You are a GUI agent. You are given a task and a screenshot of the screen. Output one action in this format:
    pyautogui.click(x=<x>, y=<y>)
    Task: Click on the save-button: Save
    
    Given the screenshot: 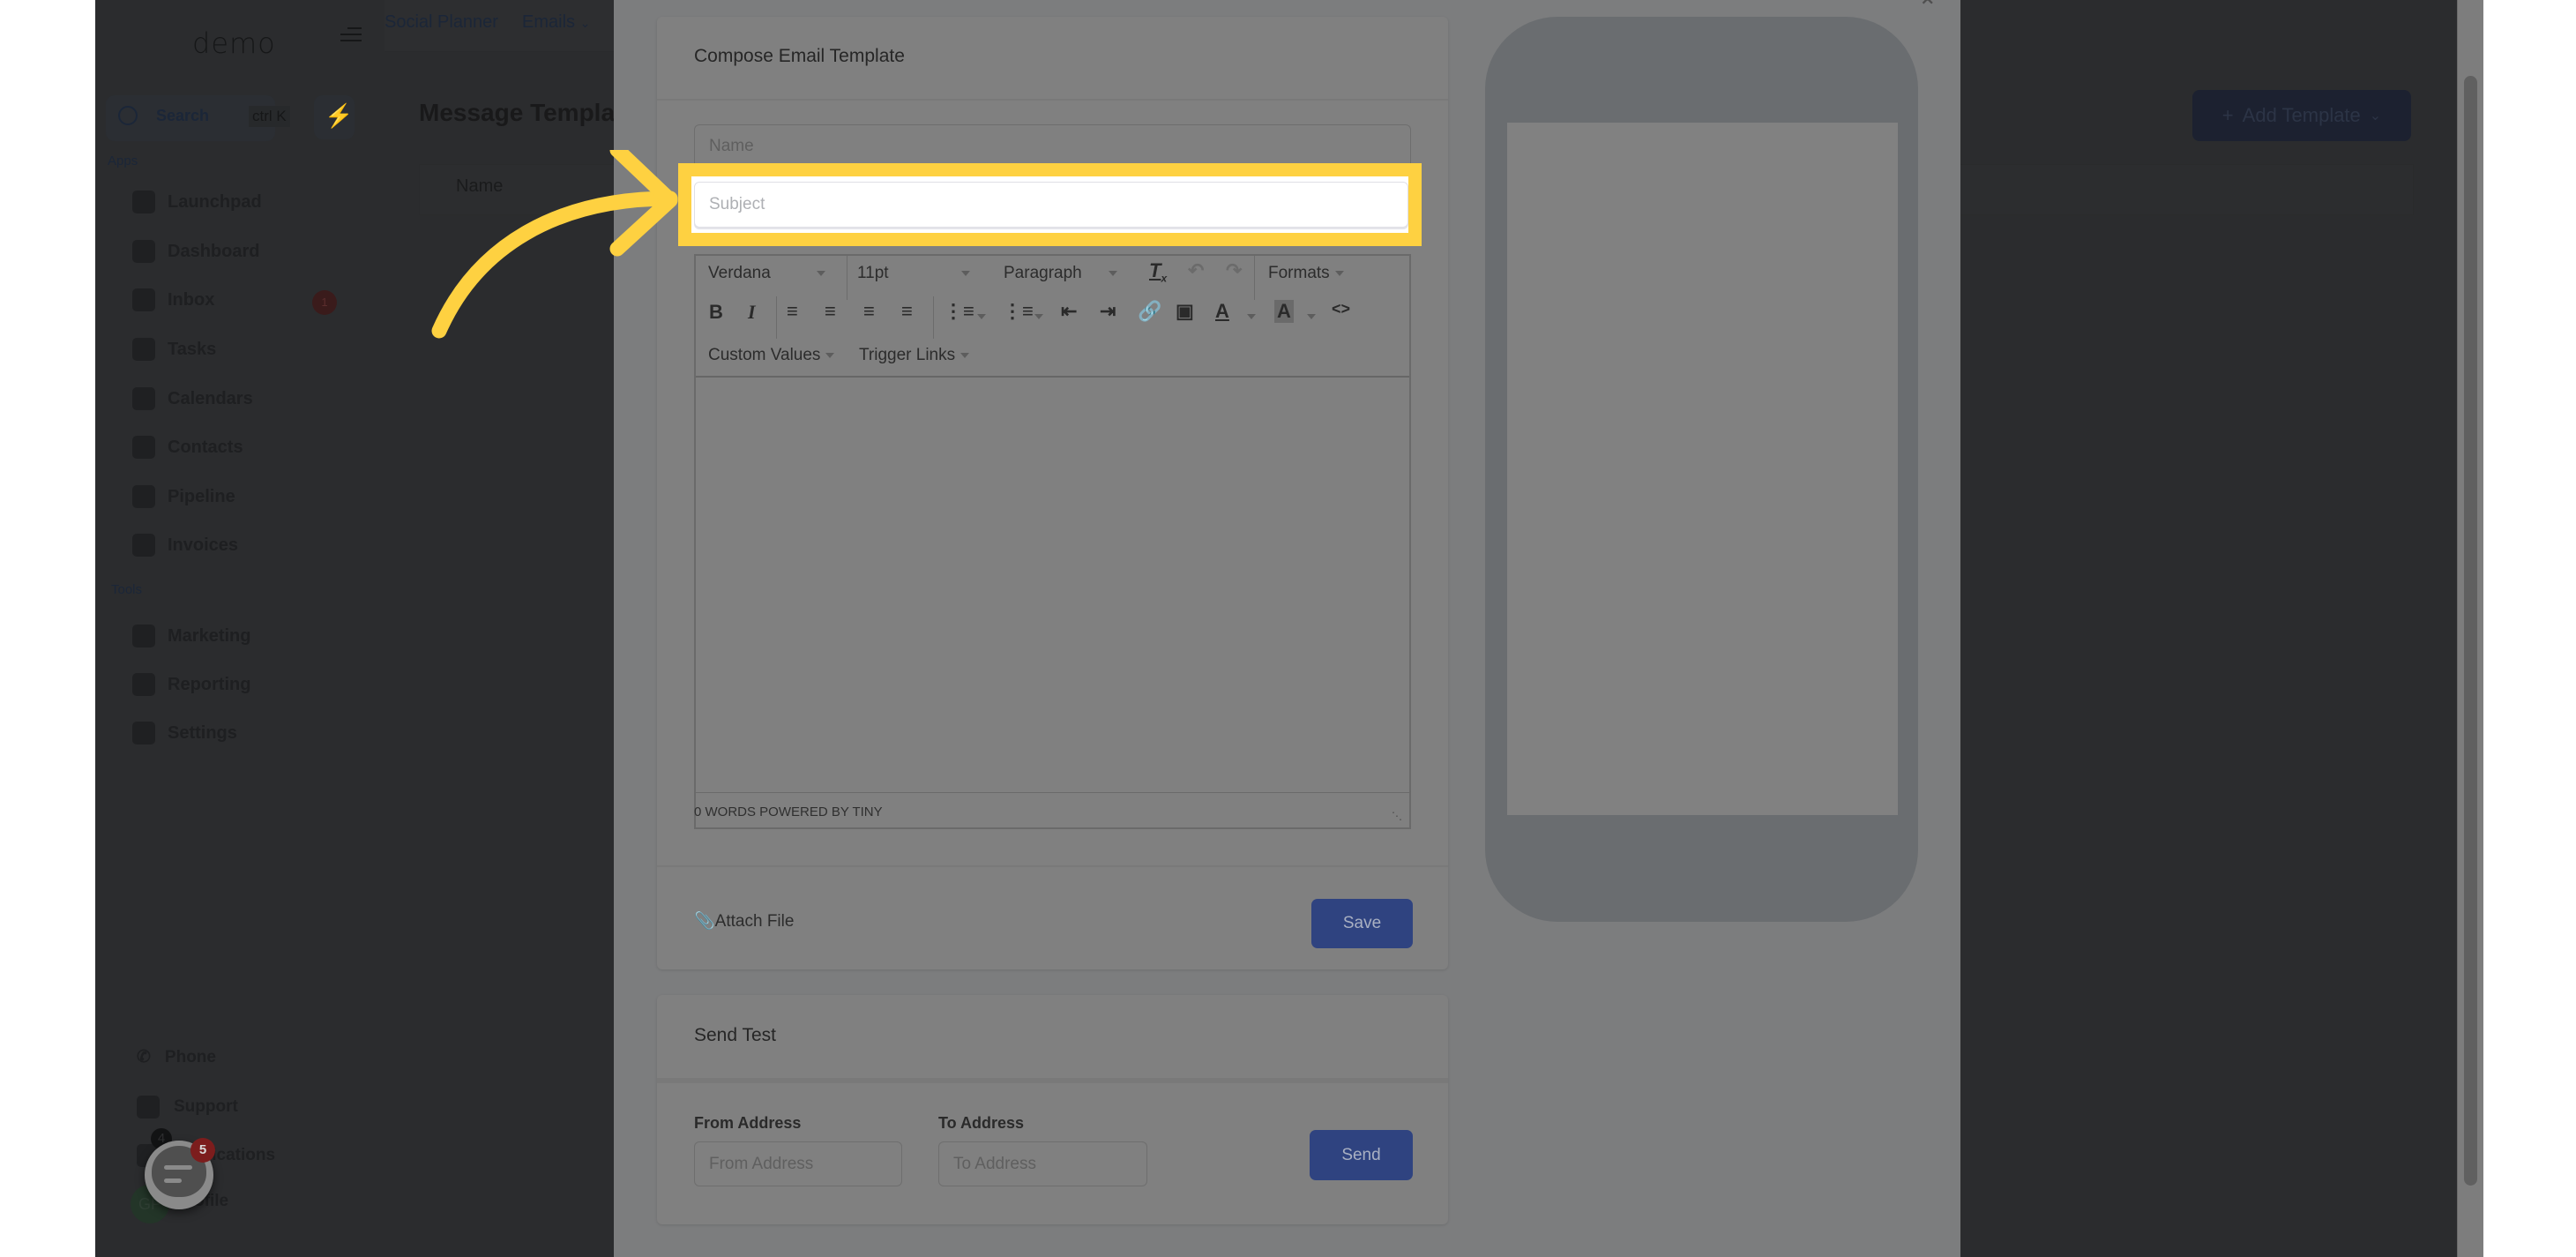 What is the action you would take?
    pyautogui.click(x=1362, y=923)
    